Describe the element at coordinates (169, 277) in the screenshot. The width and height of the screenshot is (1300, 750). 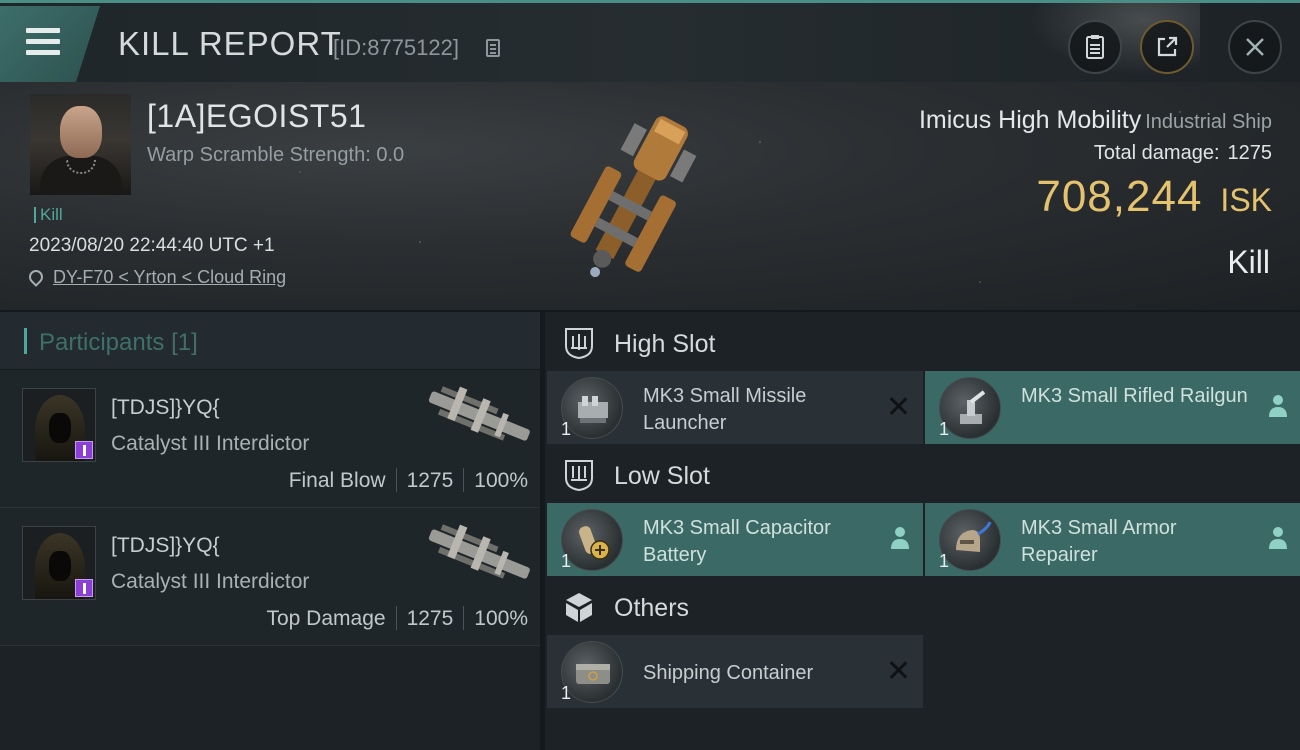
I see `location-link: DY-F70 < Yrton < Cloud Ring` at that location.